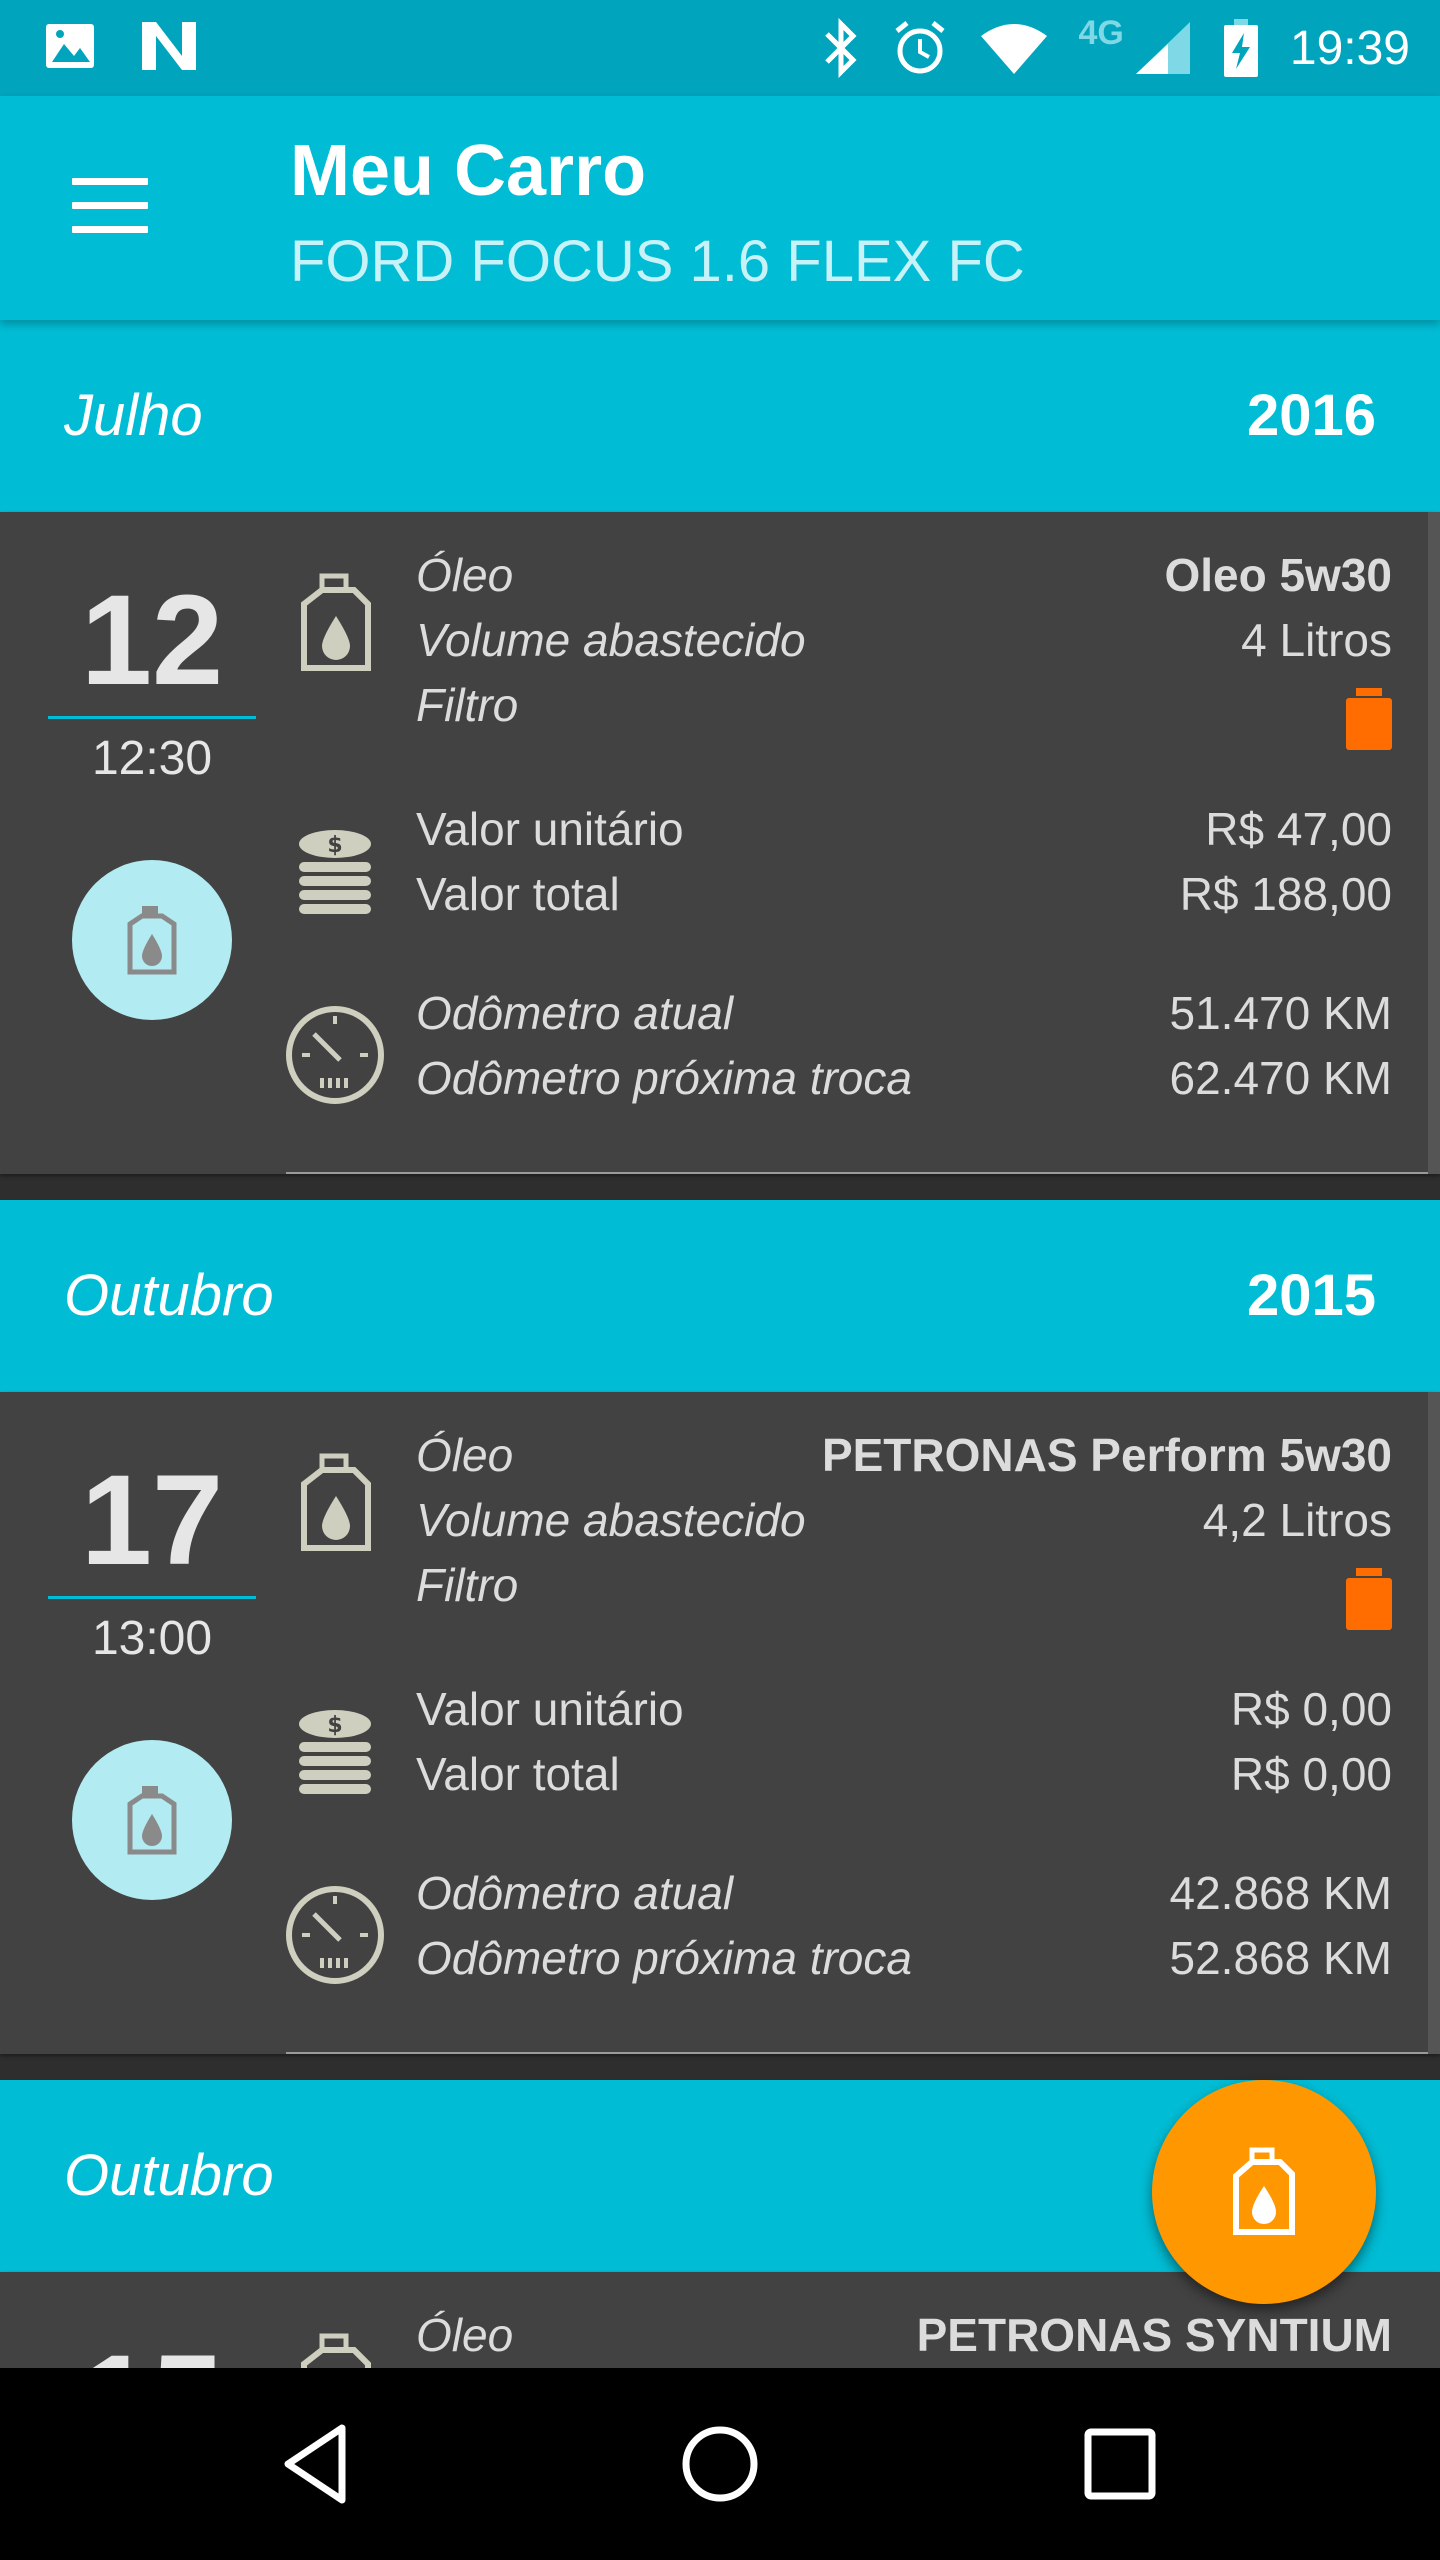 The image size is (1440, 2560). What do you see at coordinates (1106, 1454) in the screenshot?
I see `oil-value: PETRONAS Perform 5w30` at bounding box center [1106, 1454].